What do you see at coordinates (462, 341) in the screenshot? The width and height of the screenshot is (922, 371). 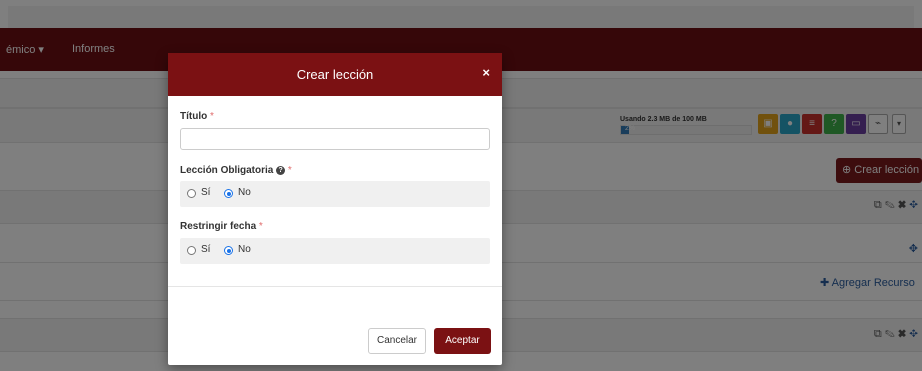 I see `accept-button: Aceptar` at bounding box center [462, 341].